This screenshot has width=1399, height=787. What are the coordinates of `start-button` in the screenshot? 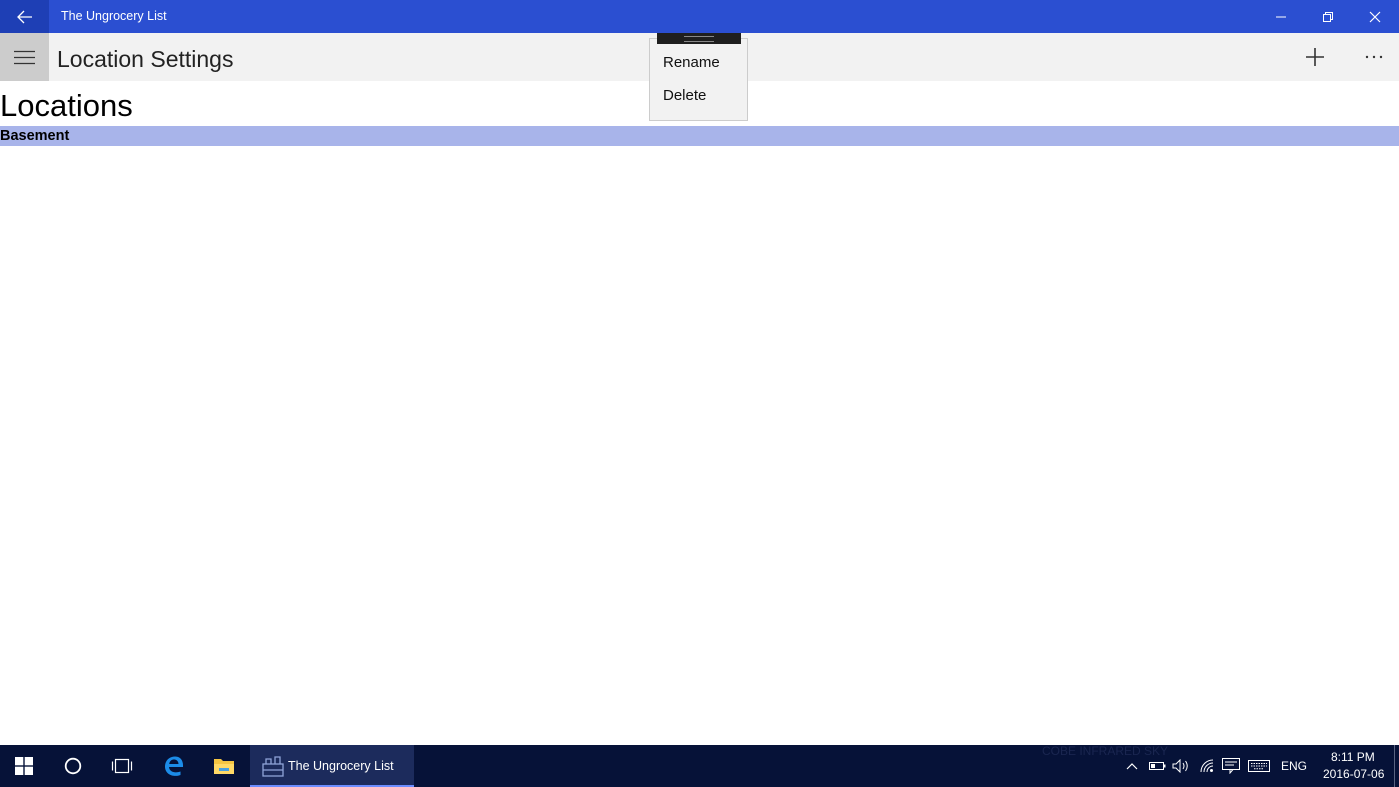 It's located at (24, 766).